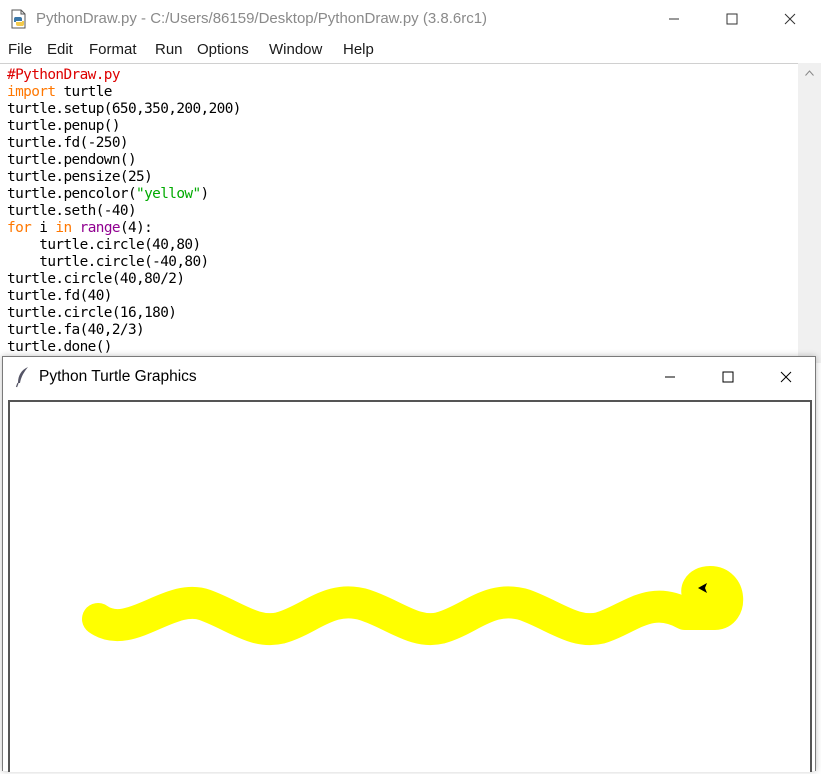 This screenshot has height=774, width=821. I want to click on code-line: turtle.fa(40,2/3), so click(76, 330).